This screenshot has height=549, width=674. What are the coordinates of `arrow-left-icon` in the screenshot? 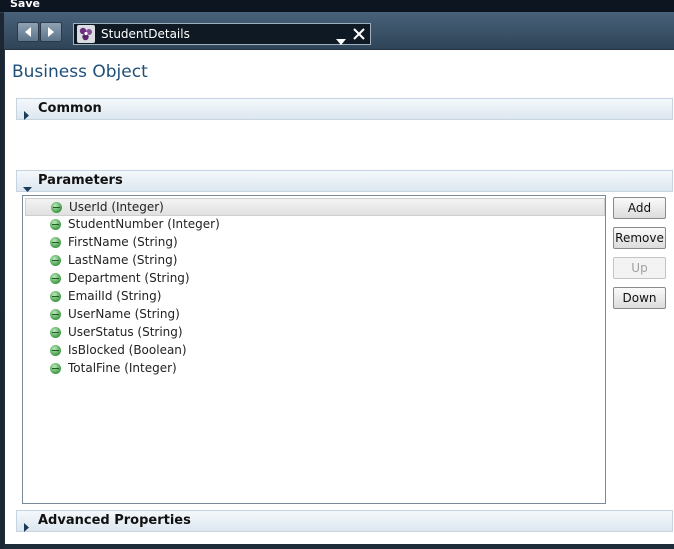 It's located at (28, 32).